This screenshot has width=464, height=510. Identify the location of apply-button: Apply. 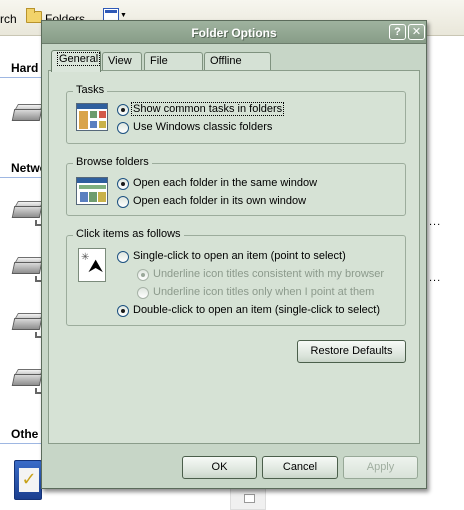
(380, 467).